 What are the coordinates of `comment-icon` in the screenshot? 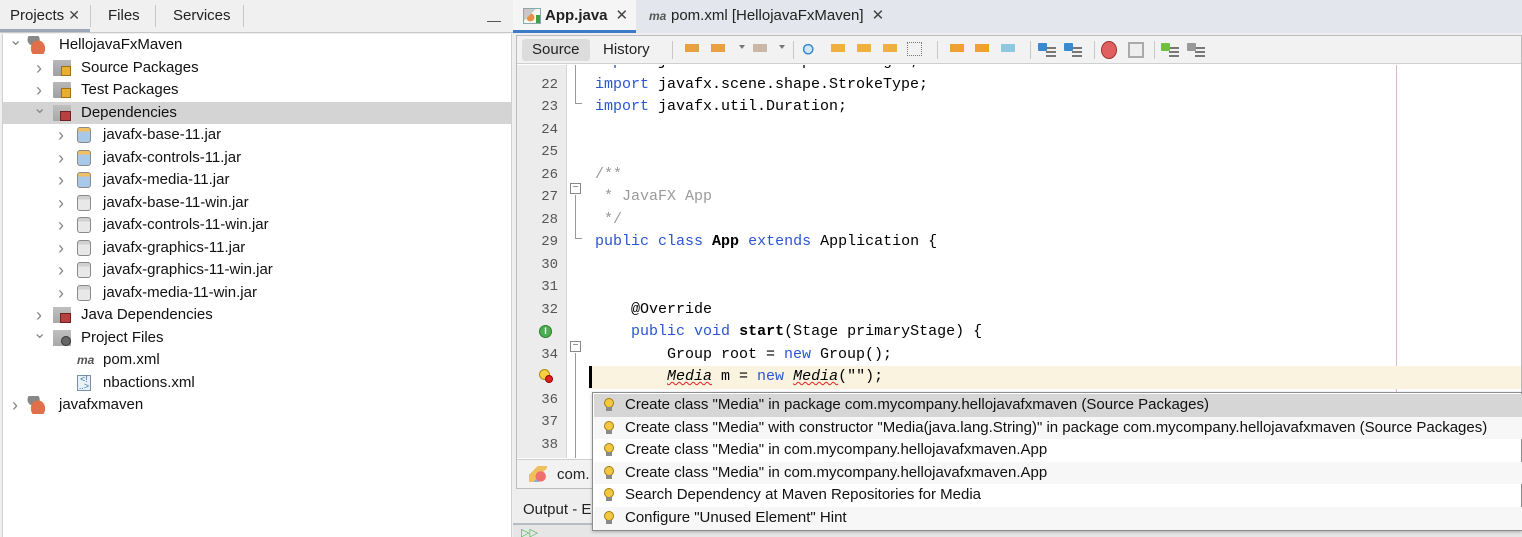 It's located at (1170, 50).